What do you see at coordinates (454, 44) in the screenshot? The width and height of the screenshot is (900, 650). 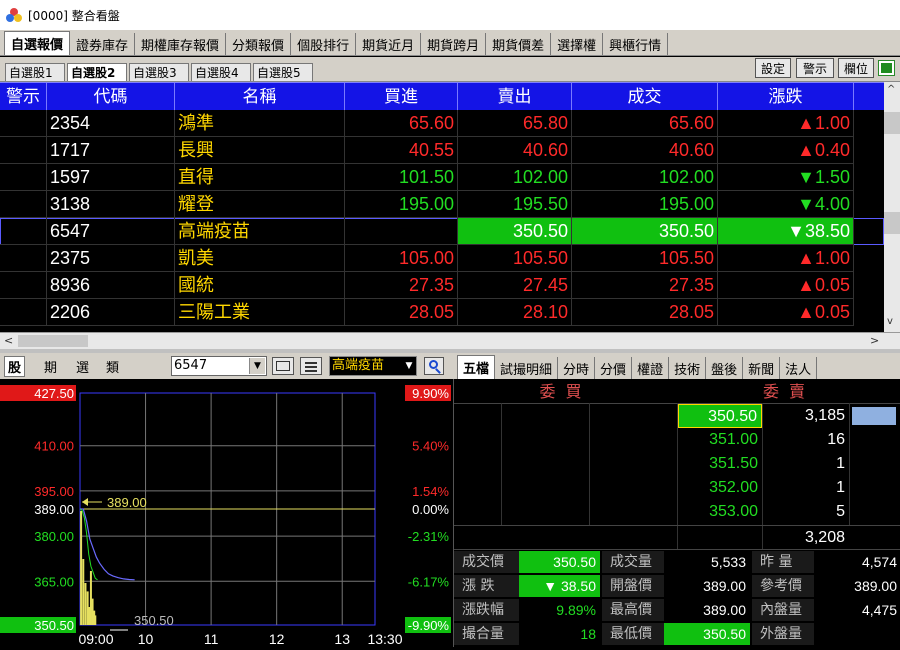 I see `main-tab: 期貨跨月` at bounding box center [454, 44].